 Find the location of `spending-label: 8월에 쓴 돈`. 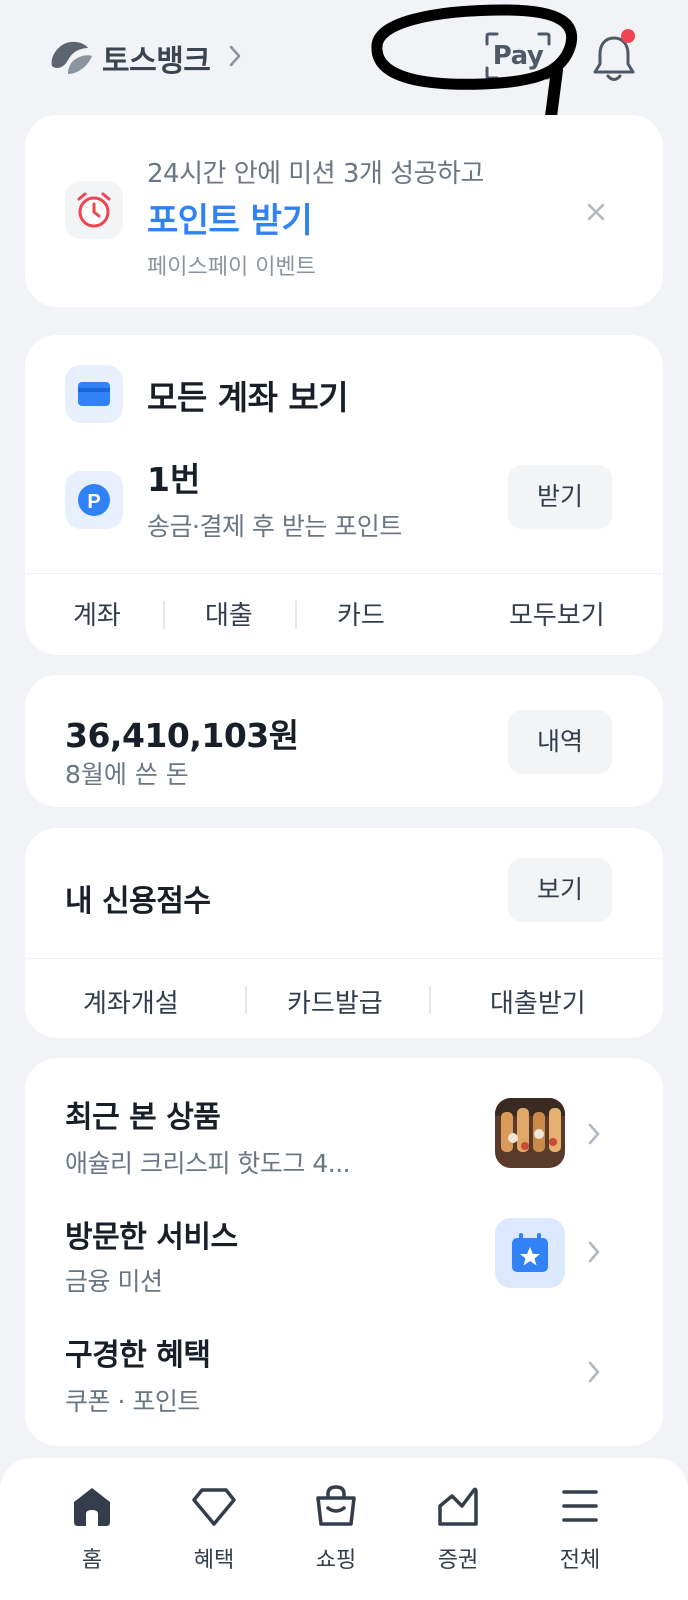

spending-label: 8월에 쓴 돈 is located at coordinates (127, 774).